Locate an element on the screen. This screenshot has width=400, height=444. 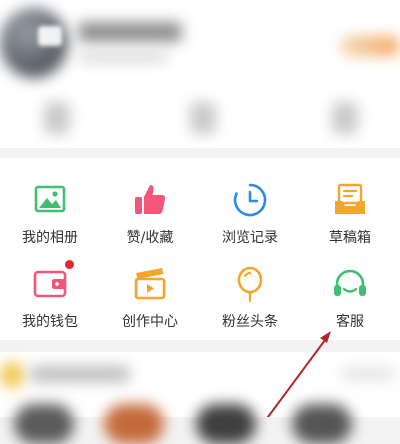
balloon-icon is located at coordinates (250, 284).